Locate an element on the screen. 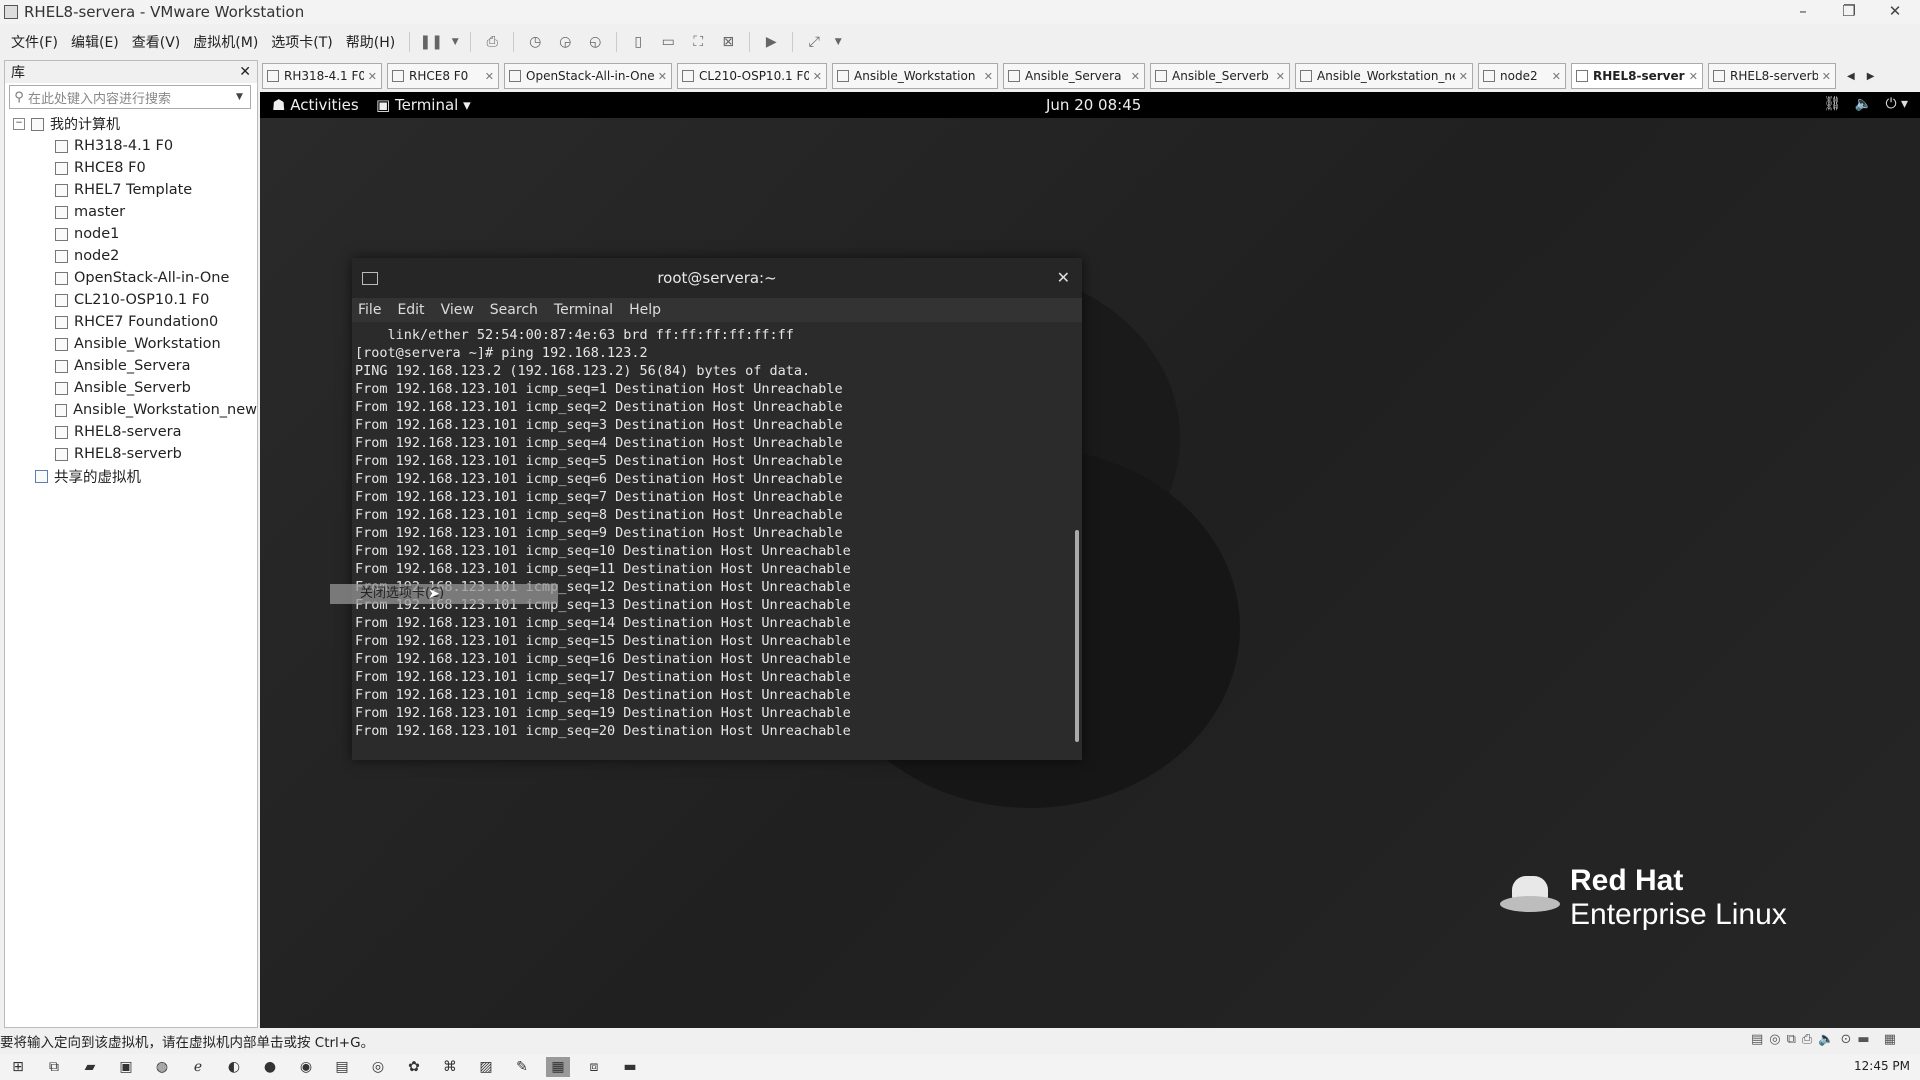  snapshot-icon: ◷ is located at coordinates (535, 42).